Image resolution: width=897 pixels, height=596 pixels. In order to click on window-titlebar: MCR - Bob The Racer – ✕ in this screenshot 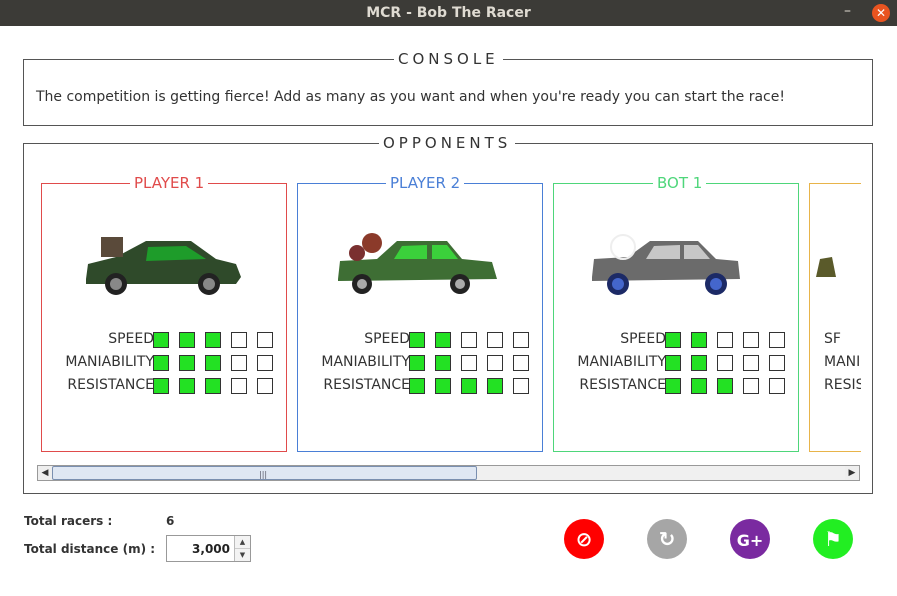, I will do `click(448, 13)`.